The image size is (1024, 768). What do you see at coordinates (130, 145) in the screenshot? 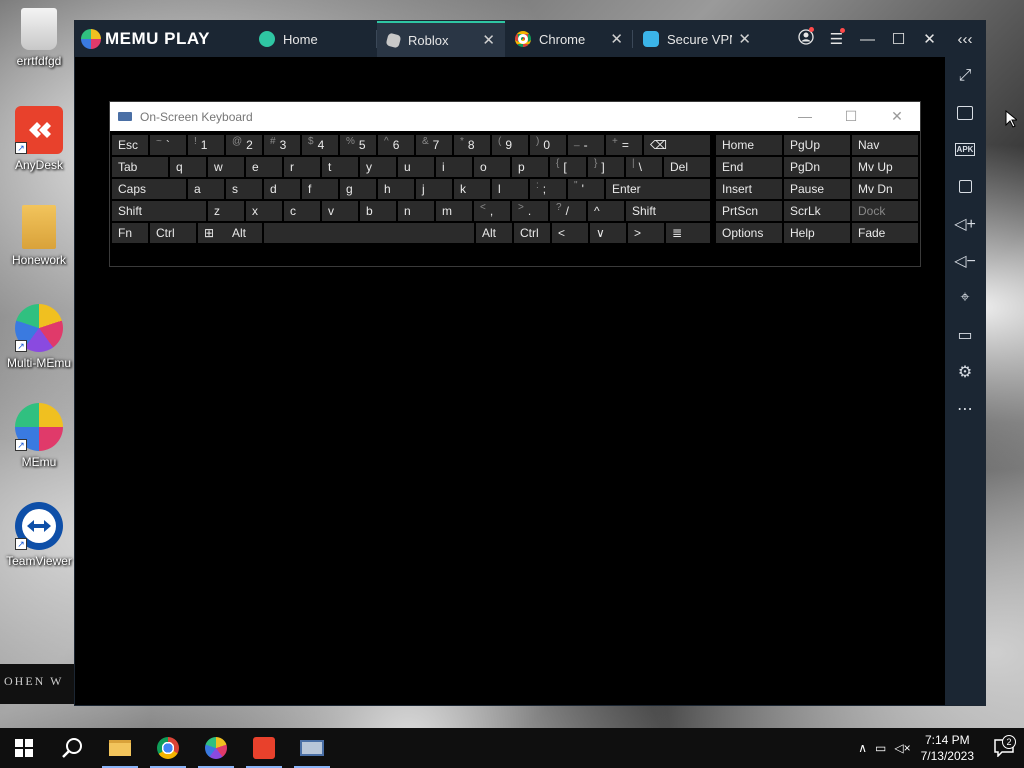
I see `osk-key: Esc` at bounding box center [130, 145].